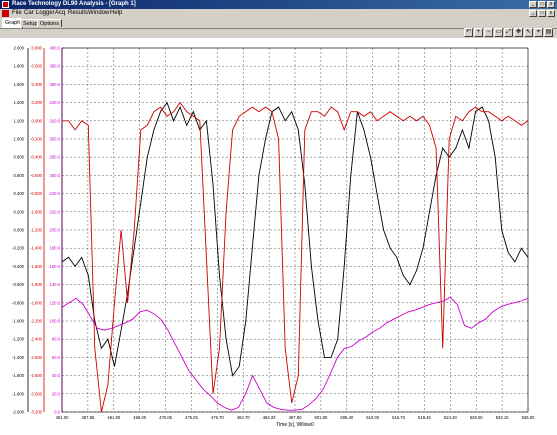  Describe the element at coordinates (19, 230) in the screenshot. I see `y-tick-label-left: 0.000` at that location.